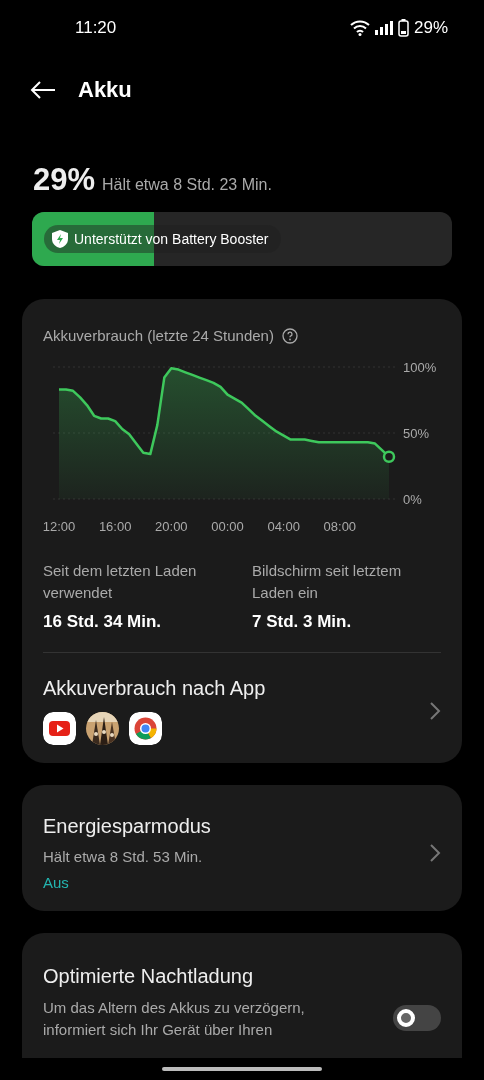 The width and height of the screenshot is (484, 1080). What do you see at coordinates (171, 526) in the screenshot?
I see `axis-label: 20:00` at bounding box center [171, 526].